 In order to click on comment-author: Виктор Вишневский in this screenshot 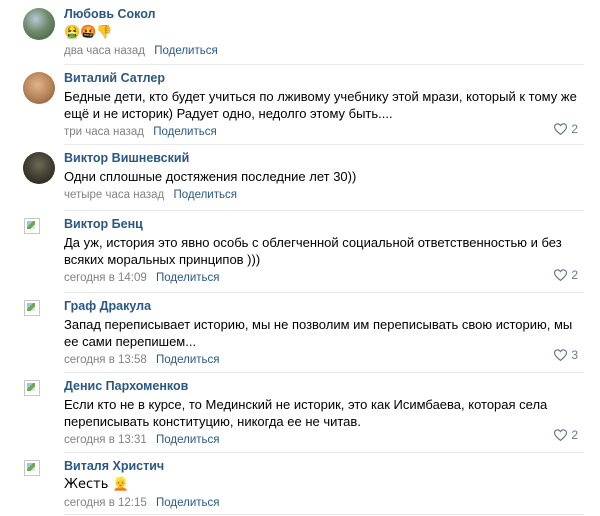, I will do `click(324, 158)`.